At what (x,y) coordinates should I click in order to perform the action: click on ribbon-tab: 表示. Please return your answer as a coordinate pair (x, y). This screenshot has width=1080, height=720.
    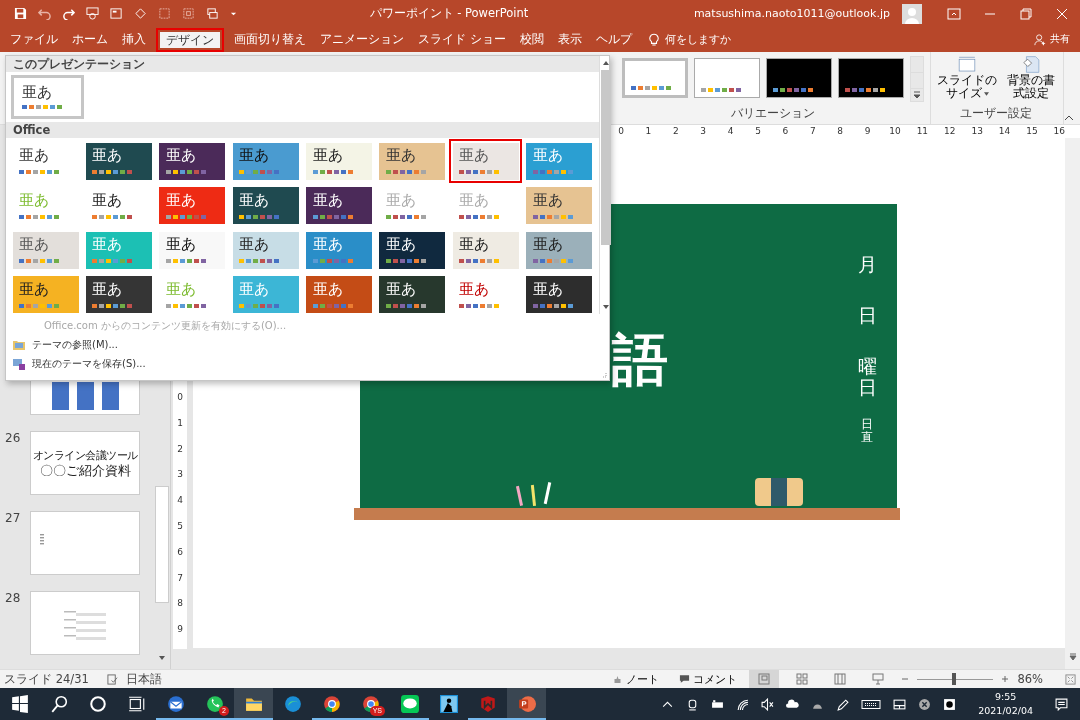
    Looking at the image, I should click on (569, 39).